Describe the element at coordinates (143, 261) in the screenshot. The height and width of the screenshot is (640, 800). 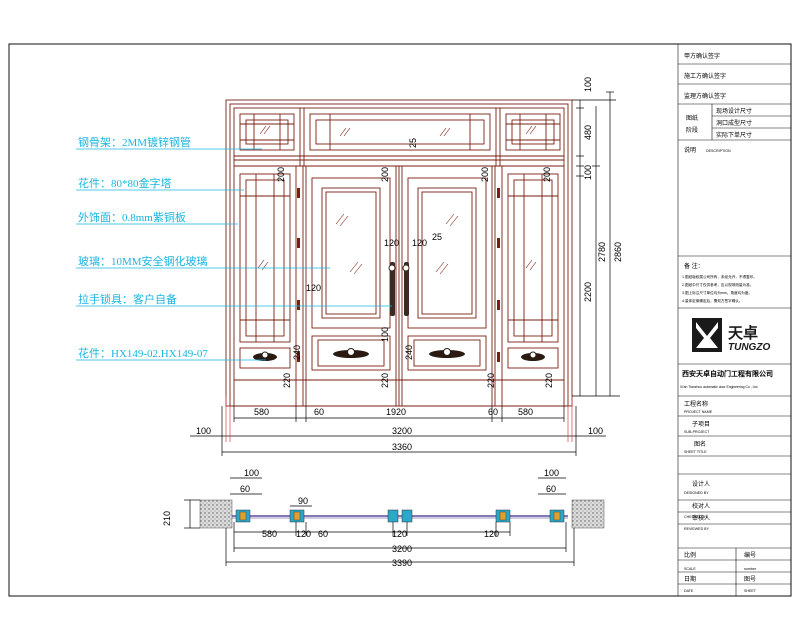
I see `annotation-glass: 玻璃：10MM安全钢化玻璃` at that location.